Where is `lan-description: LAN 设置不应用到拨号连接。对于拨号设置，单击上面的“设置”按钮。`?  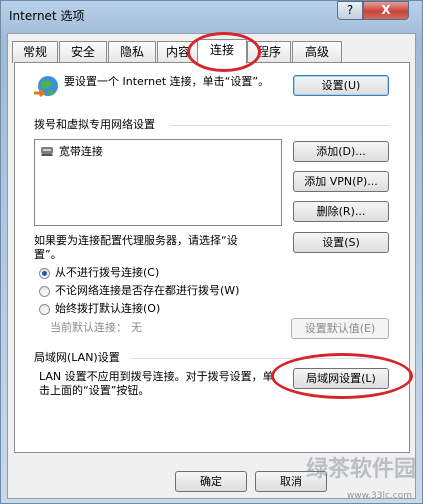
lan-description: LAN 设置不应用到拨号连接。对于拨号设置，单击上面的“设置”按钮。 is located at coordinates (156, 383).